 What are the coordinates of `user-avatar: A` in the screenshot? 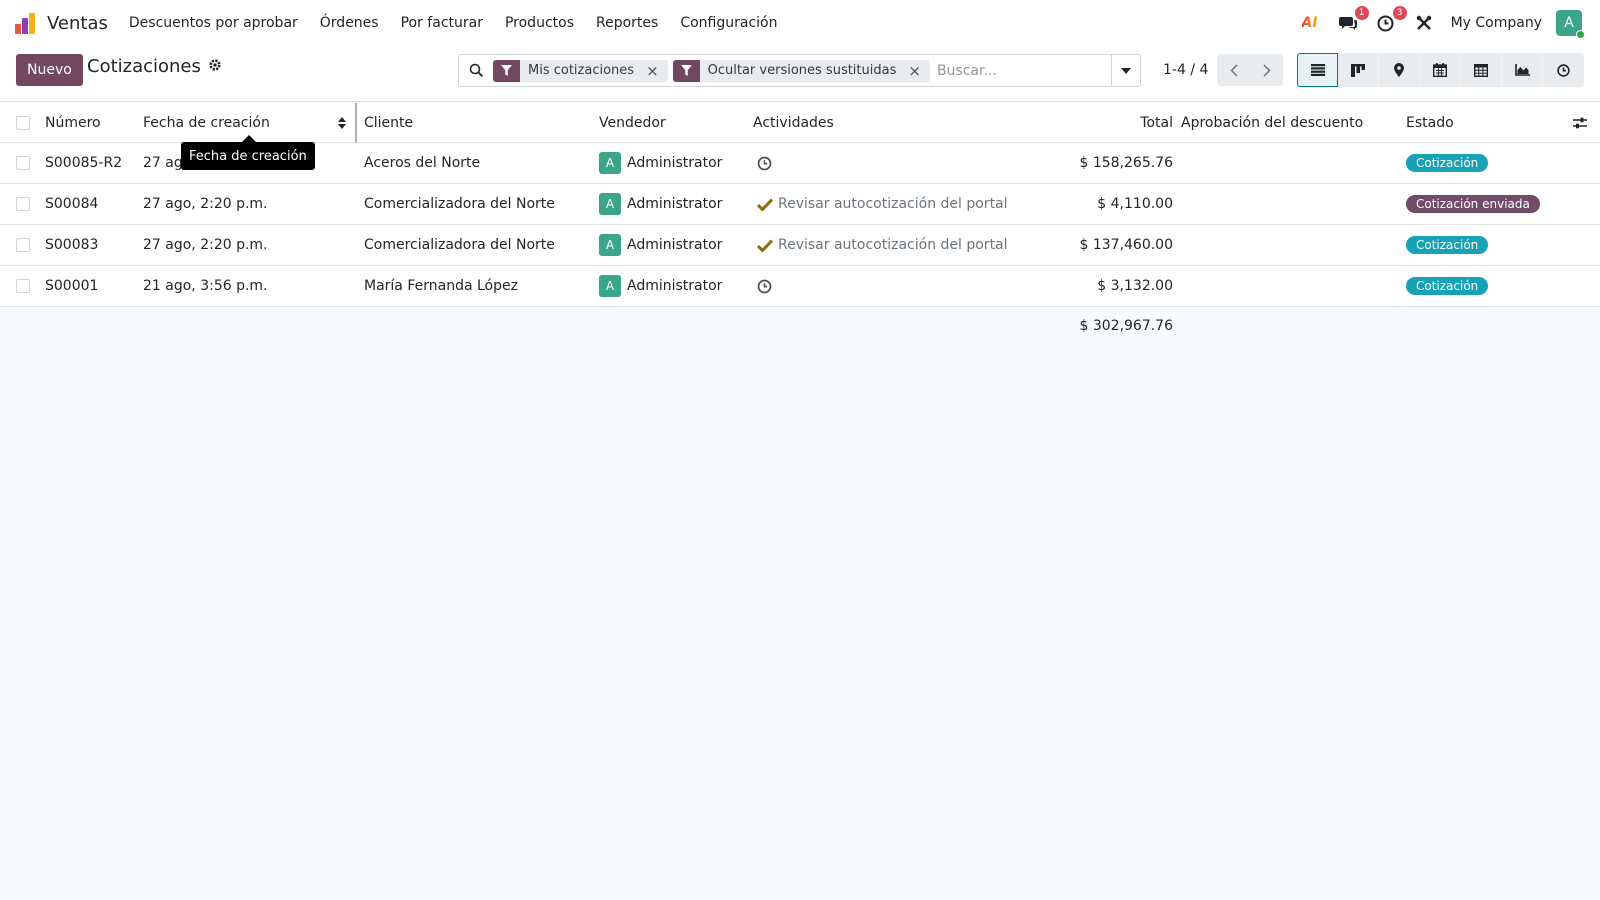 It's located at (1570, 24).